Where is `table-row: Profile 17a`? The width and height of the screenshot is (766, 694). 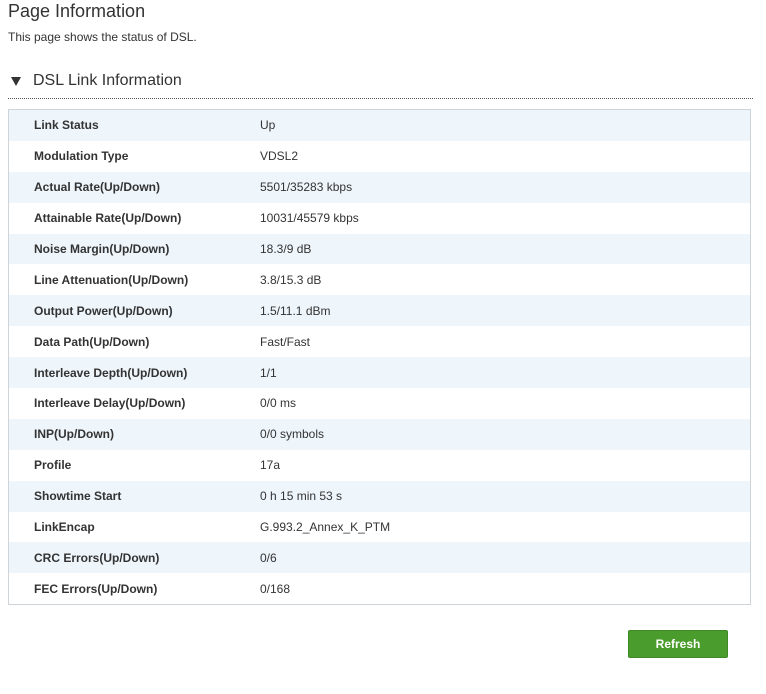
table-row: Profile 17a is located at coordinates (379, 465).